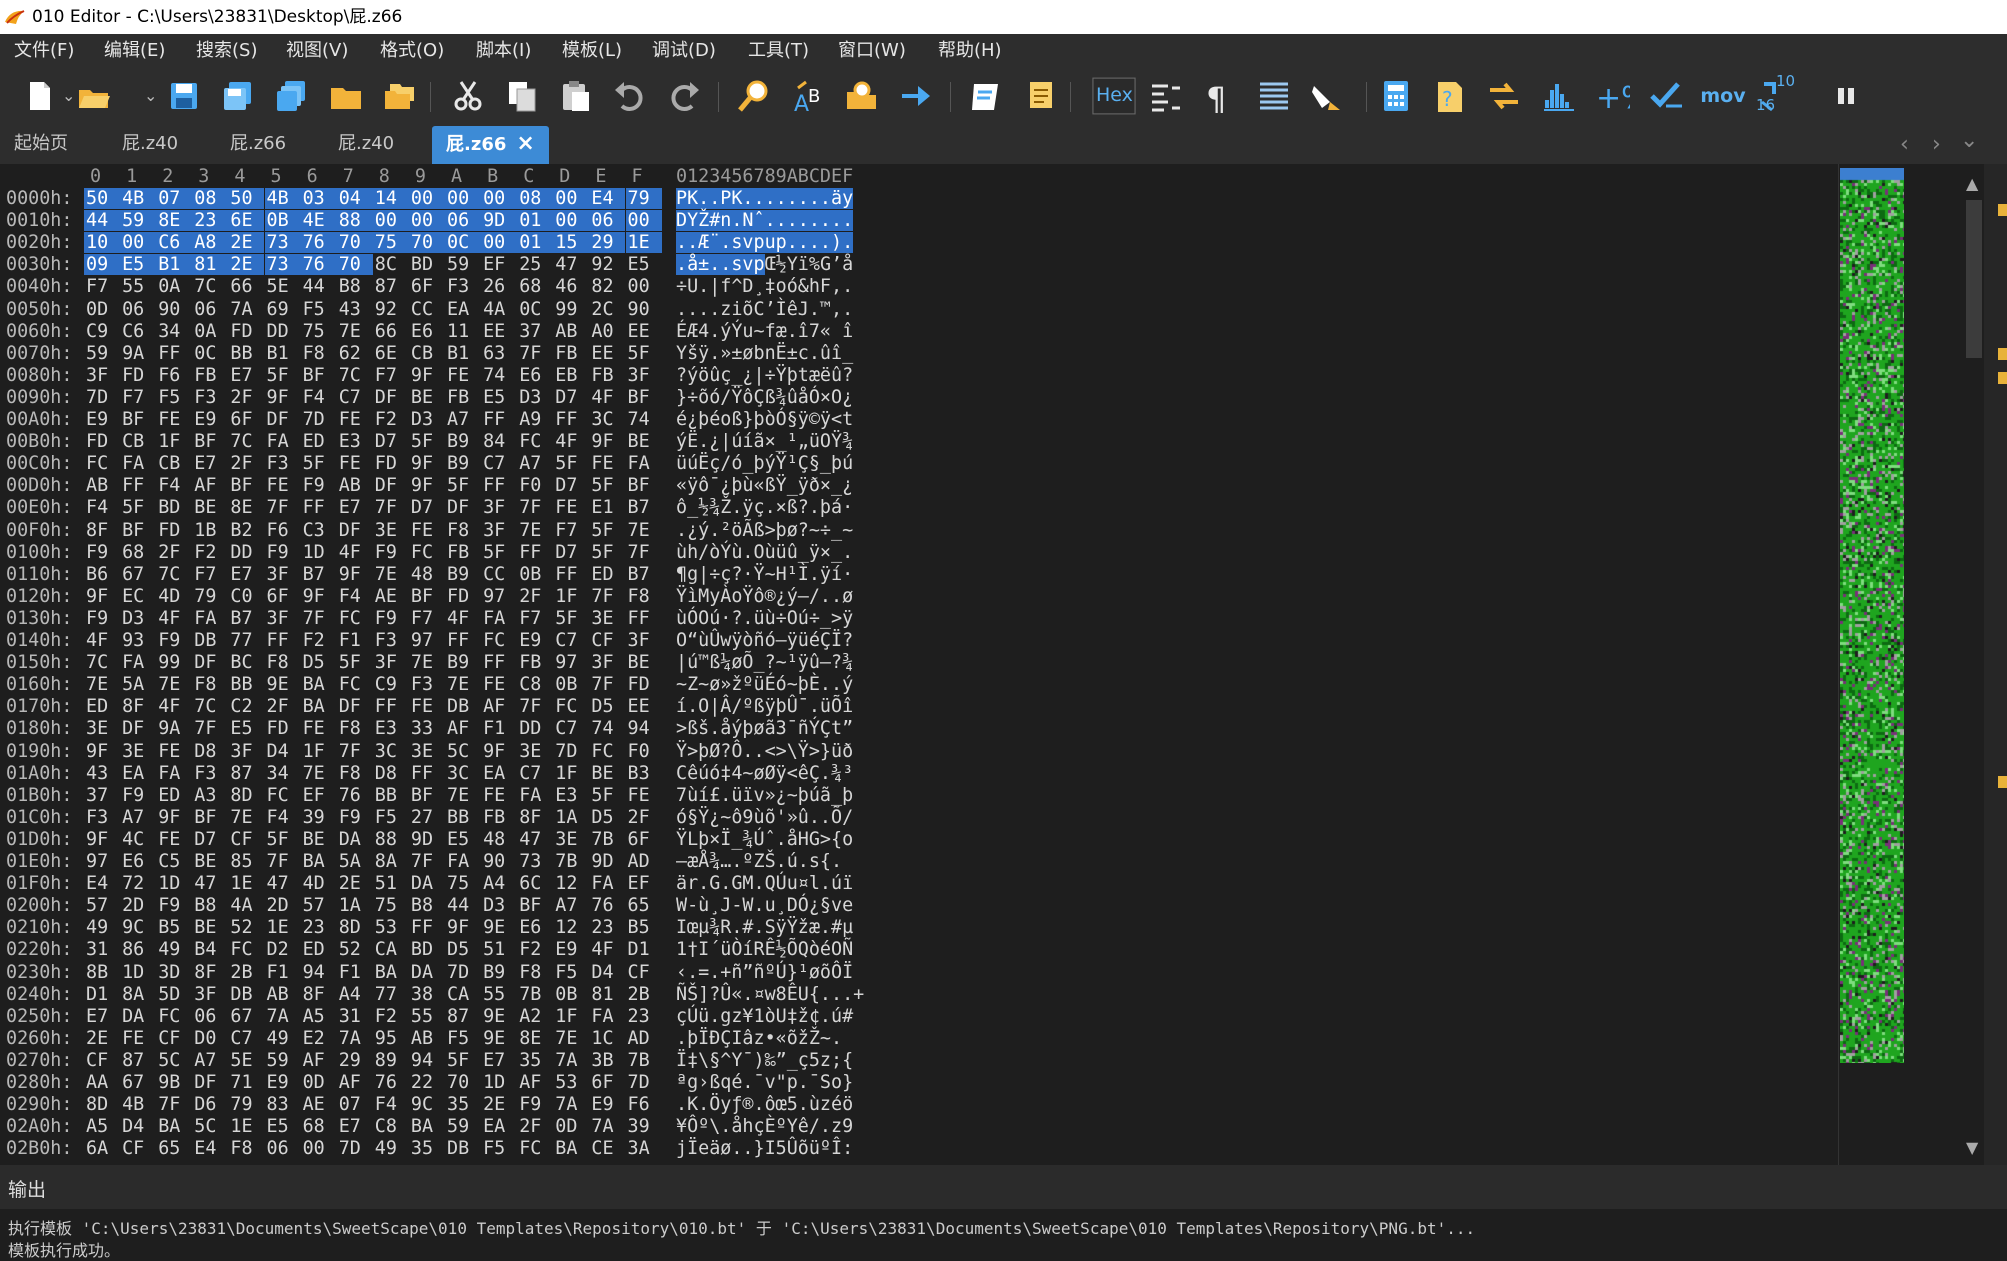  I want to click on ascii-text: «ÿô¯¿þù«ßŸ_ÿð×_¿, so click(764, 485).